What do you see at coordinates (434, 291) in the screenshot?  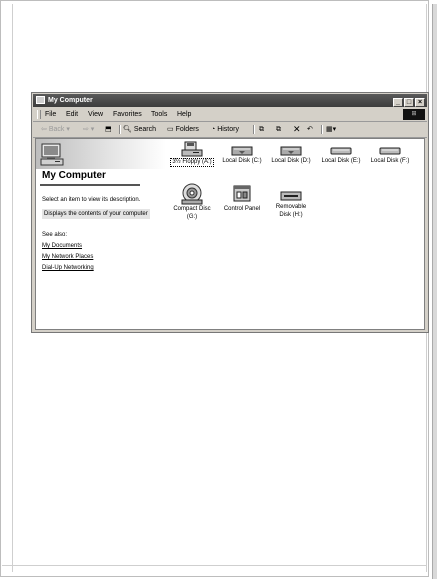 I see `page-edge` at bounding box center [434, 291].